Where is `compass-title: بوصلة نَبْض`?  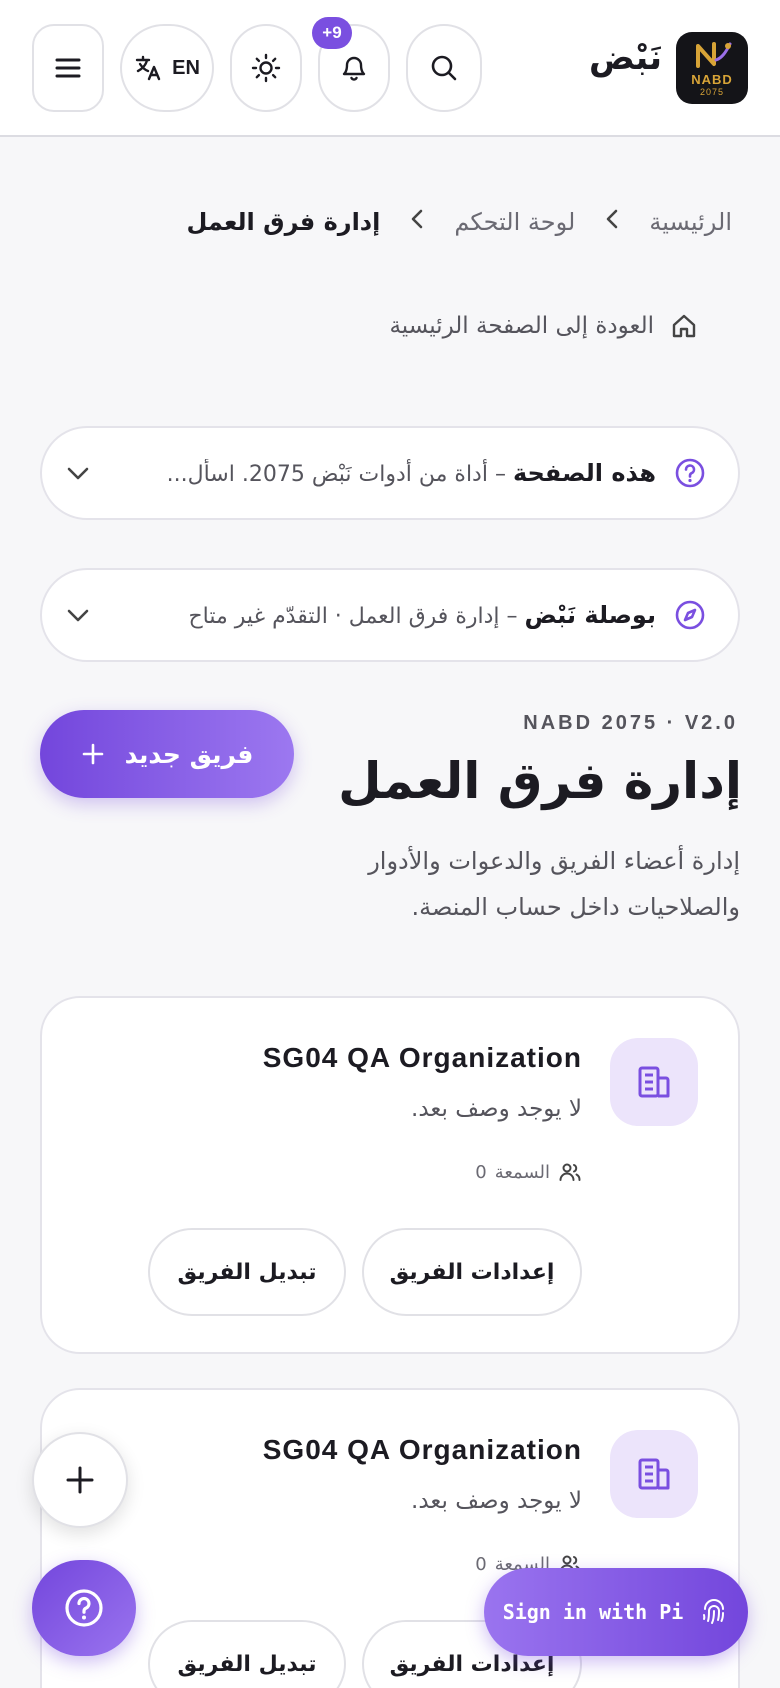 compass-title: بوصلة نَبْض is located at coordinates (590, 615).